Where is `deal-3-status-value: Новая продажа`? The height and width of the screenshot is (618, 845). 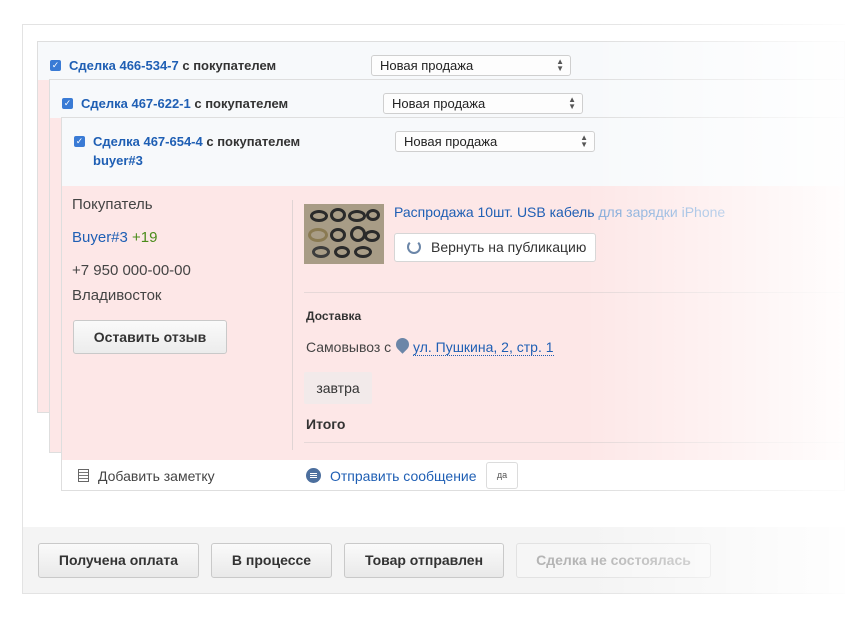
deal-3-status-value: Новая продажа is located at coordinates (451, 141).